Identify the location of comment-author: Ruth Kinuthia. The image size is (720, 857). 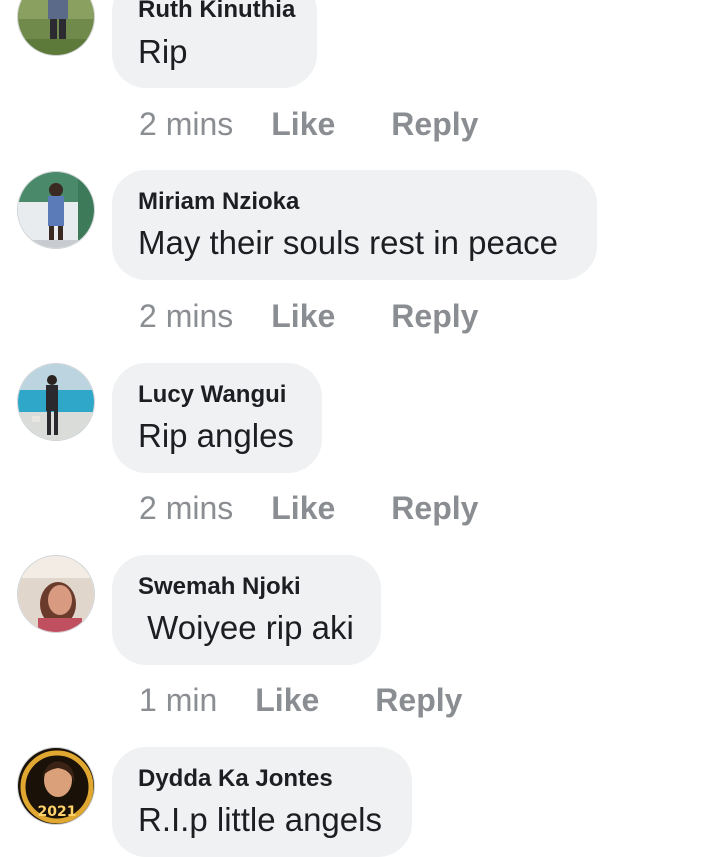
(216, 12).